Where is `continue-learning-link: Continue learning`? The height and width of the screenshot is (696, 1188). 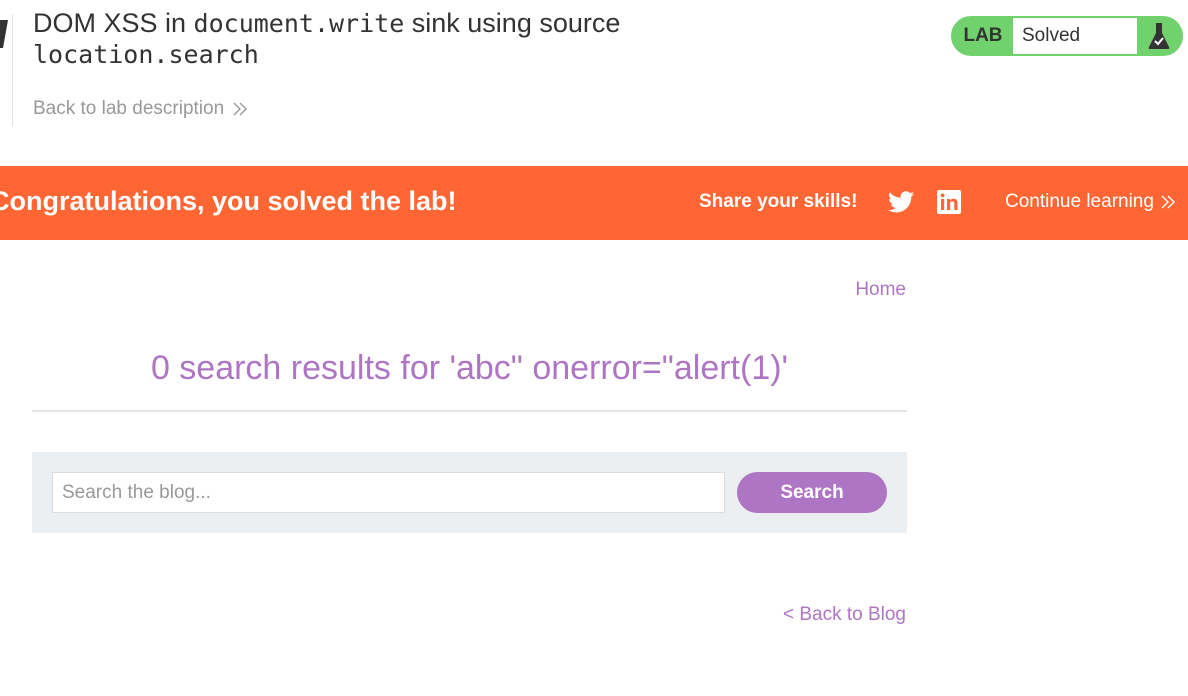
continue-learning-link: Continue learning is located at coordinates (1090, 202).